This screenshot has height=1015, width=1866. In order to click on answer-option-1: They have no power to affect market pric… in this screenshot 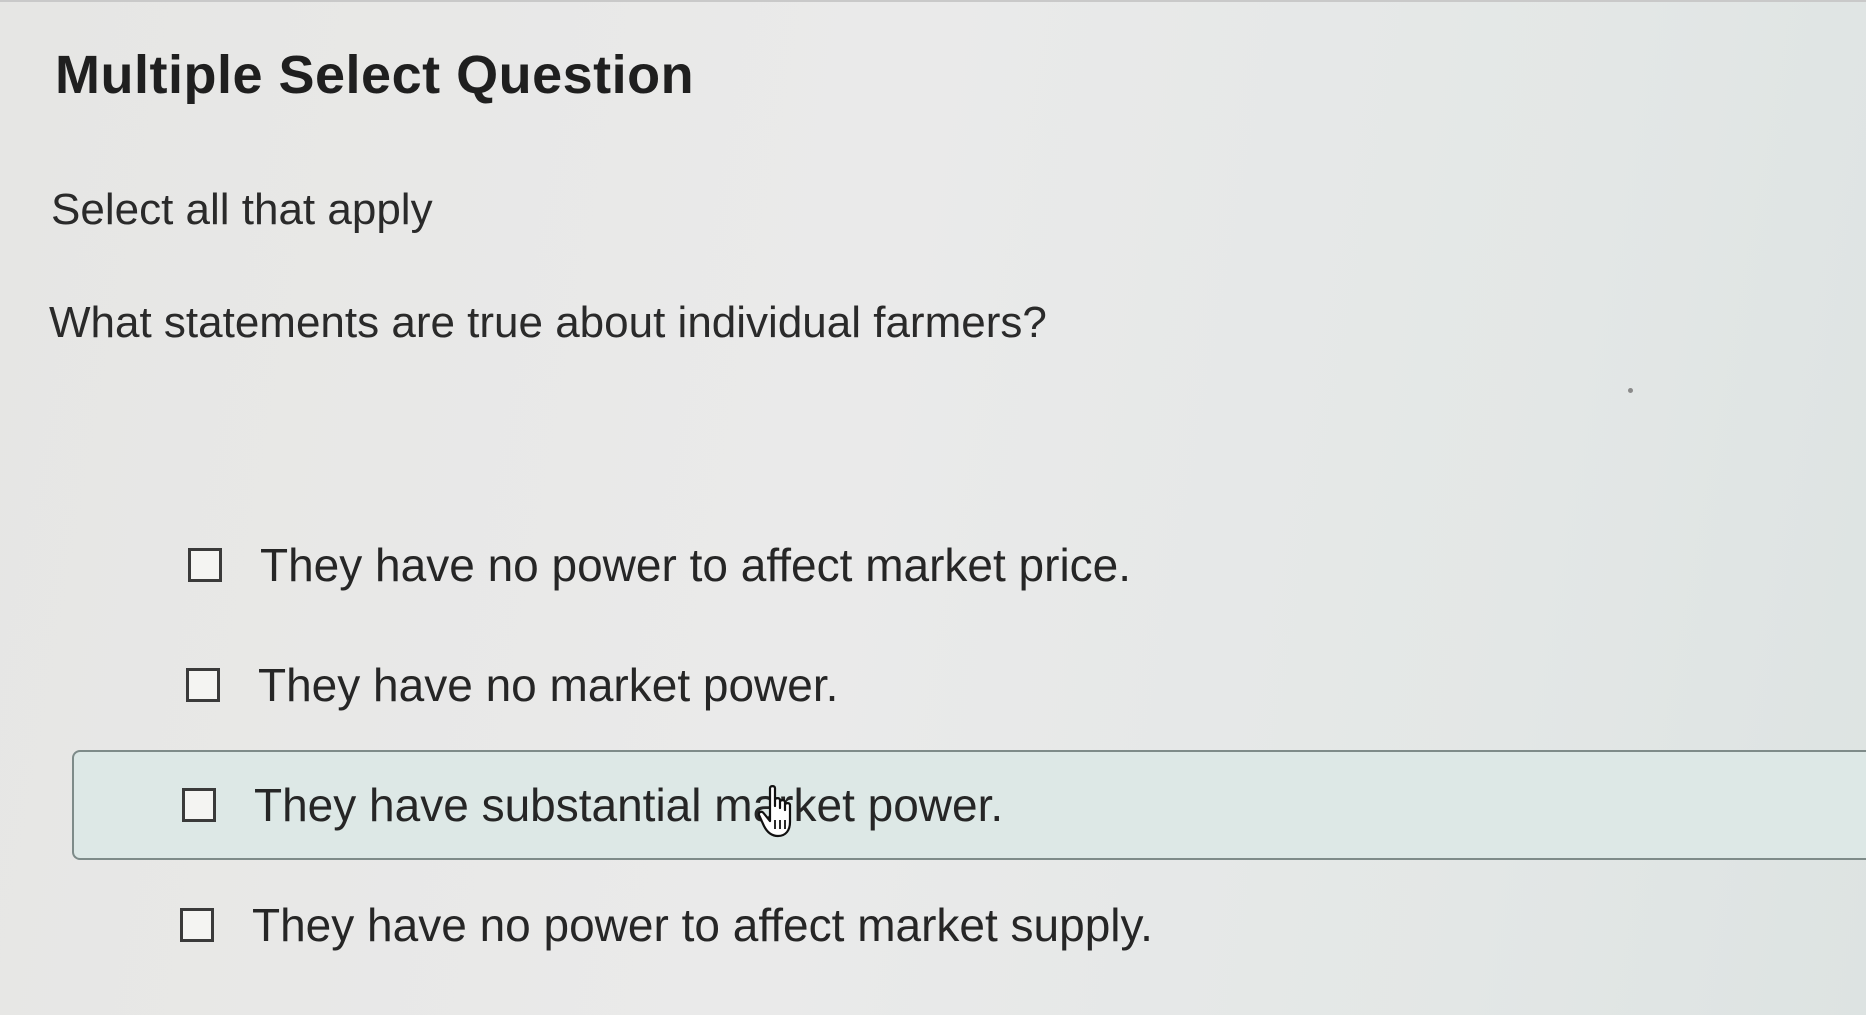, I will do `click(738, 565)`.